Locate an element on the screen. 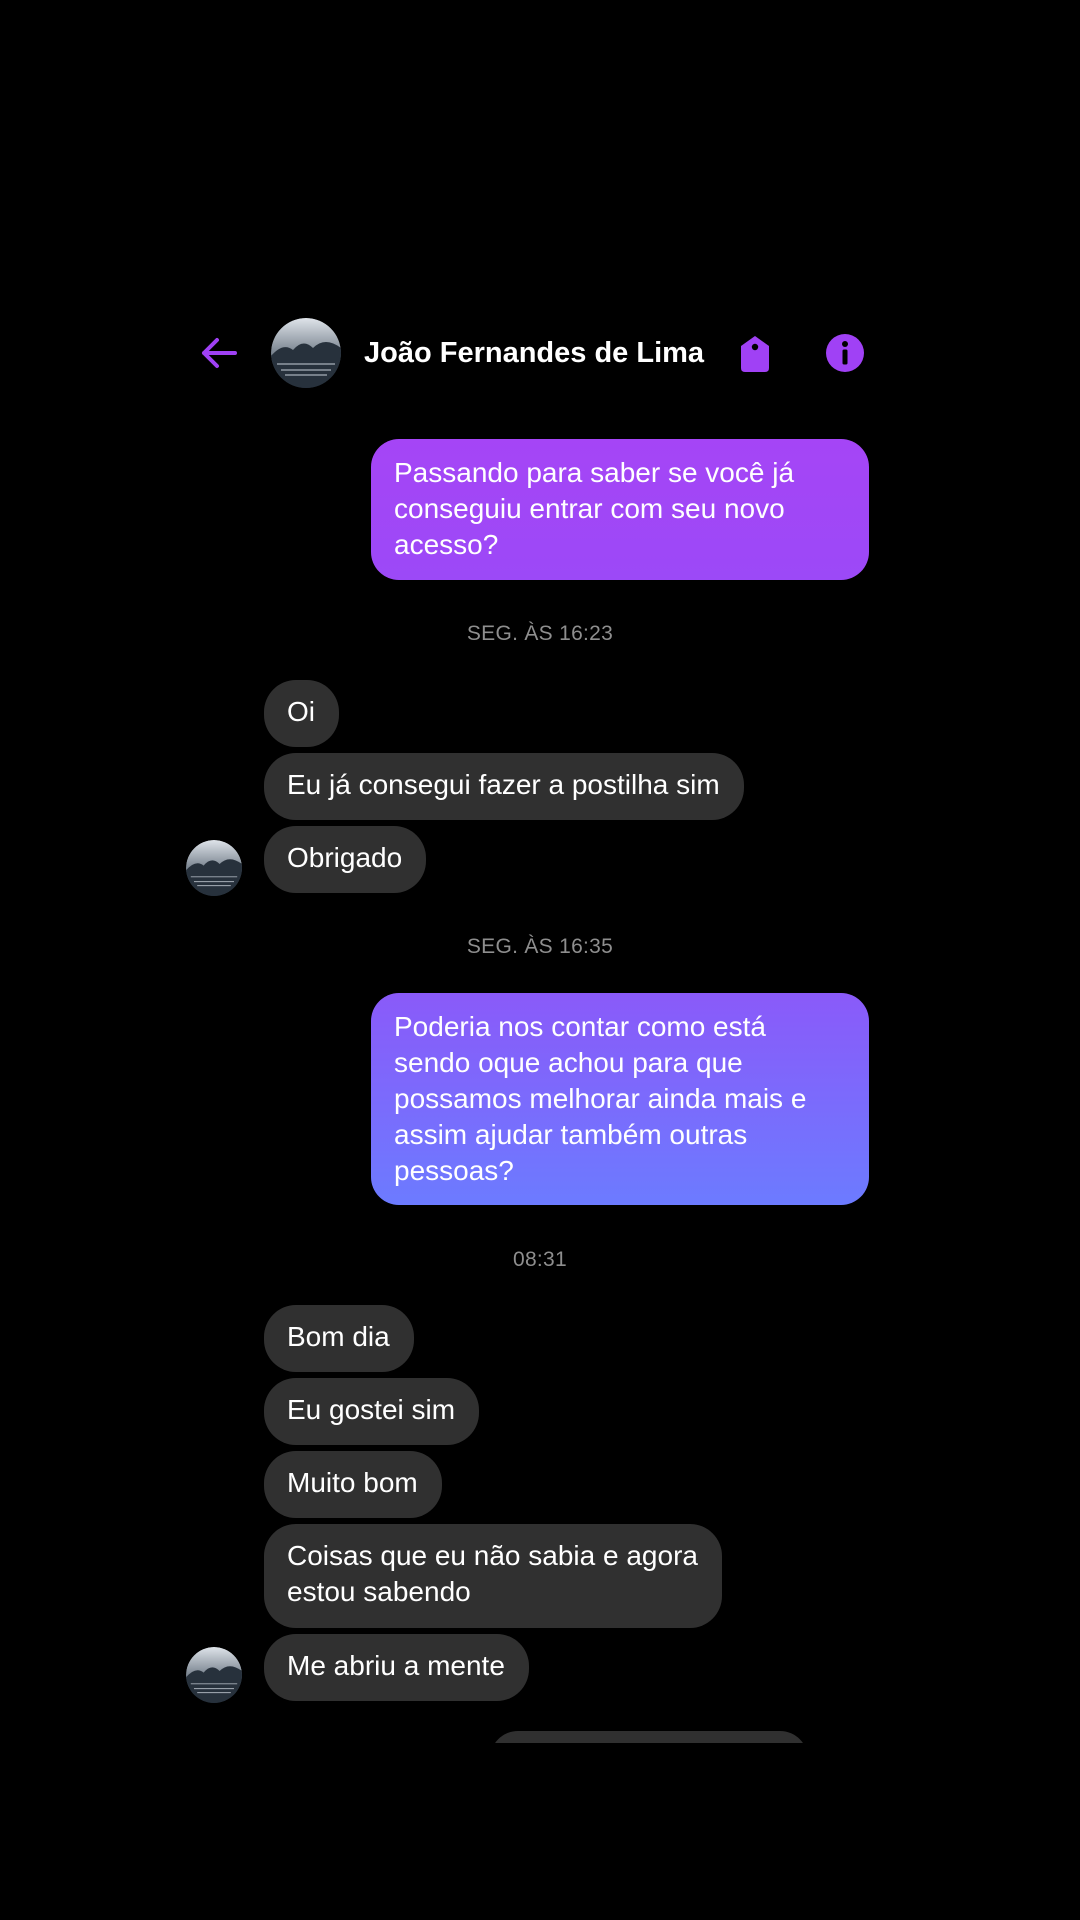 The width and height of the screenshot is (1080, 1920). info-circle-icon is located at coordinates (845, 353).